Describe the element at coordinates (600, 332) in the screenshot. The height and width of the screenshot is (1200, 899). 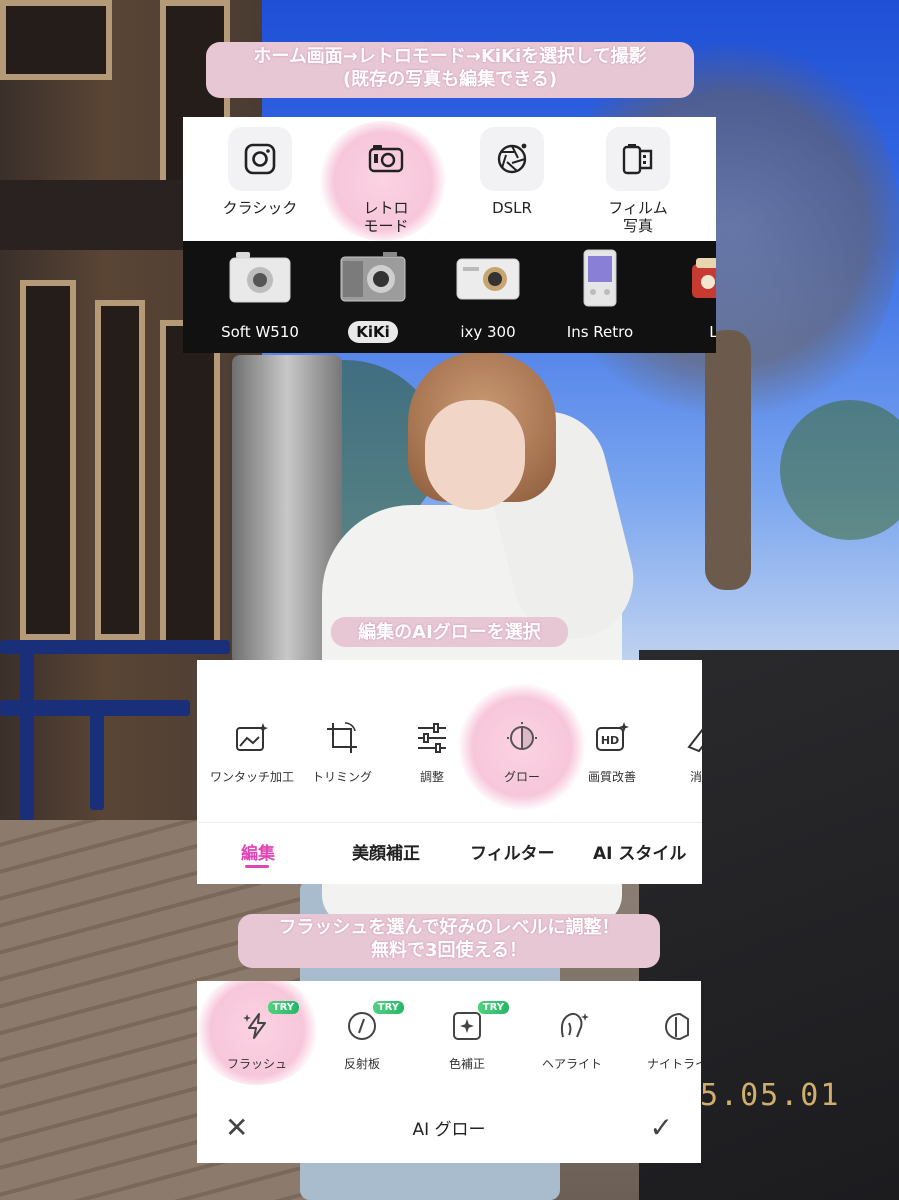
I see `camera-label: Ins Retro` at that location.